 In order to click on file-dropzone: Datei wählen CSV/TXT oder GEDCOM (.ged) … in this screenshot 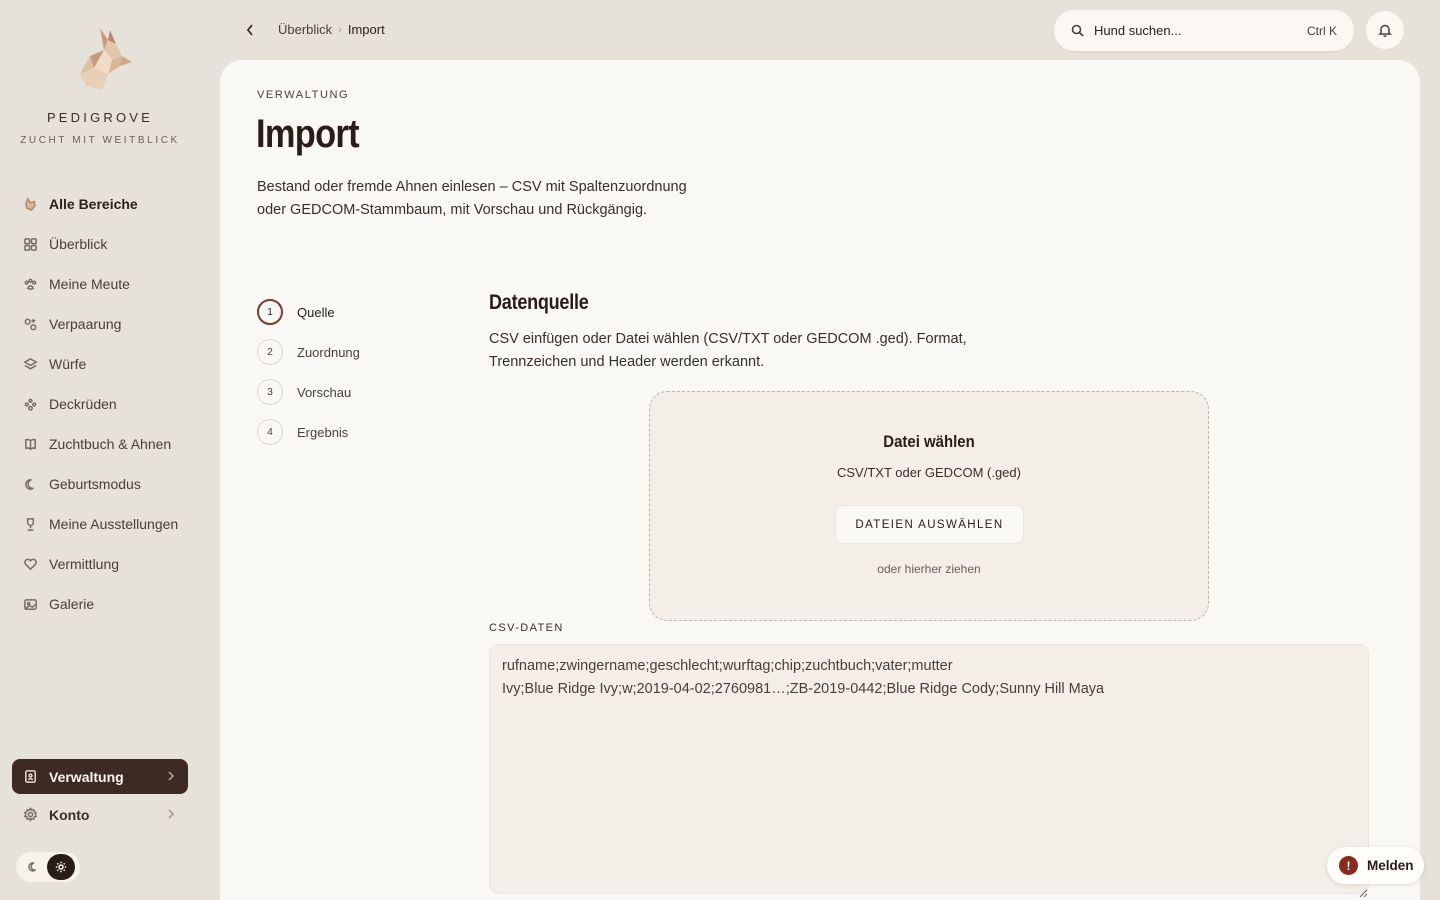, I will do `click(929, 506)`.